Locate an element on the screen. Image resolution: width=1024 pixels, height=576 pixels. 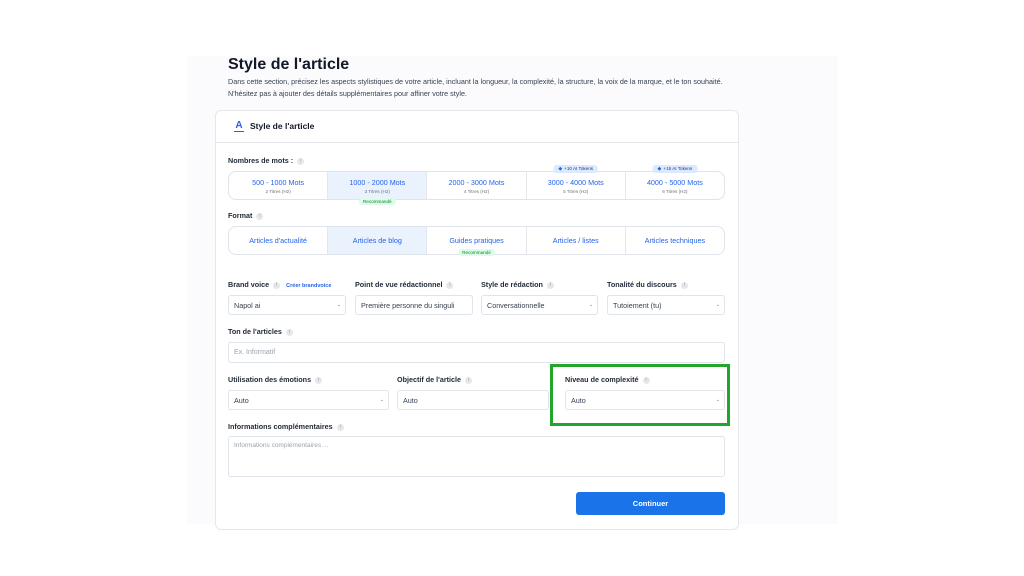
point-of-view-label-text: Point de vue rédactionnel is located at coordinates (399, 284).